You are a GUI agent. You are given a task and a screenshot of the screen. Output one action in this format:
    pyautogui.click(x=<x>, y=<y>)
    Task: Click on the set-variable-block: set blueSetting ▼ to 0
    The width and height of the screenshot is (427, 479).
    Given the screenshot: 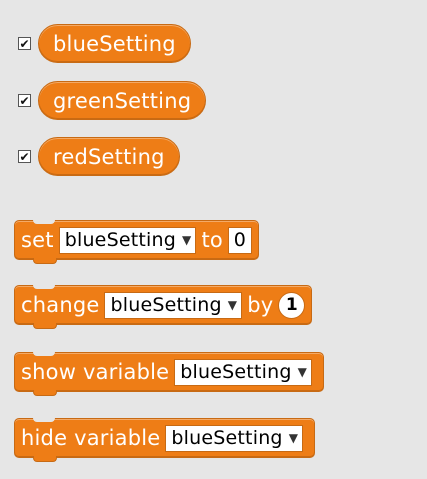 What is the action you would take?
    pyautogui.click(x=136, y=242)
    